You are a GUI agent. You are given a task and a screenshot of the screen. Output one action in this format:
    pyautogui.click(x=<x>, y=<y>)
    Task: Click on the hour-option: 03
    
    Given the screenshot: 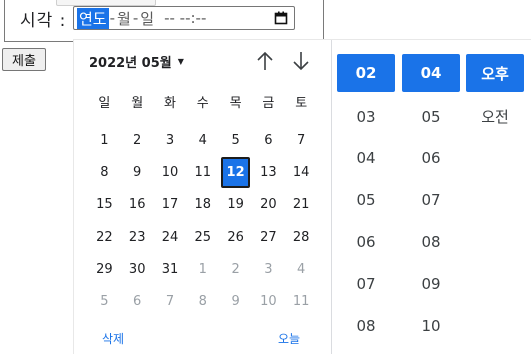 What is the action you would take?
    pyautogui.click(x=366, y=117)
    